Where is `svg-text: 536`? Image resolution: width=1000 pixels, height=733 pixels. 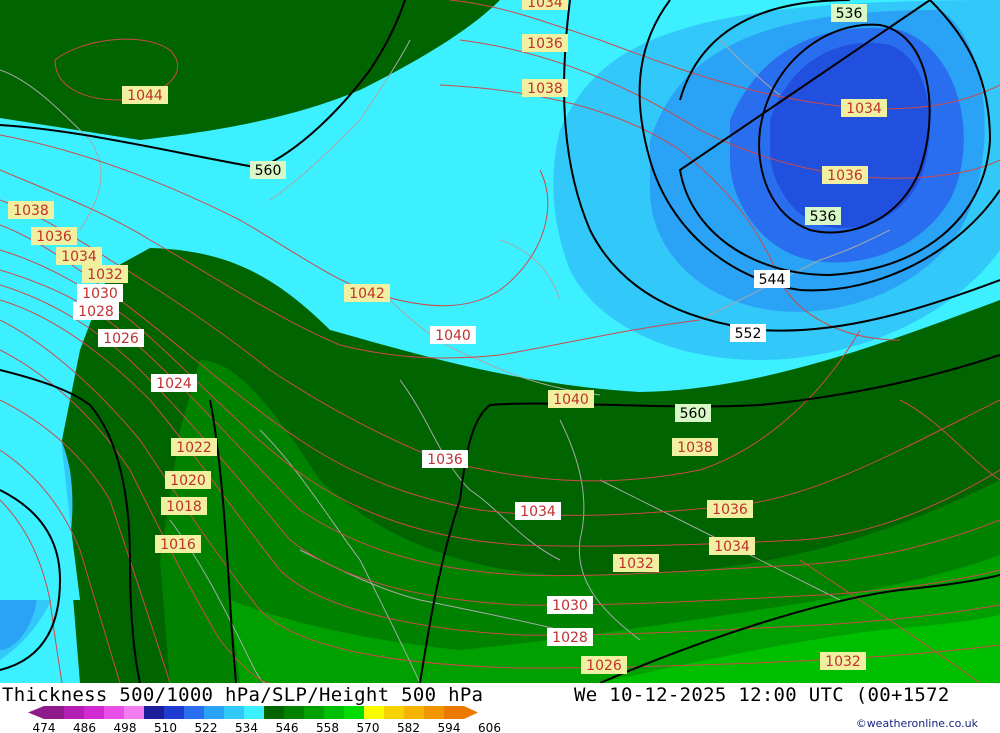 svg-text: 536 is located at coordinates (823, 217).